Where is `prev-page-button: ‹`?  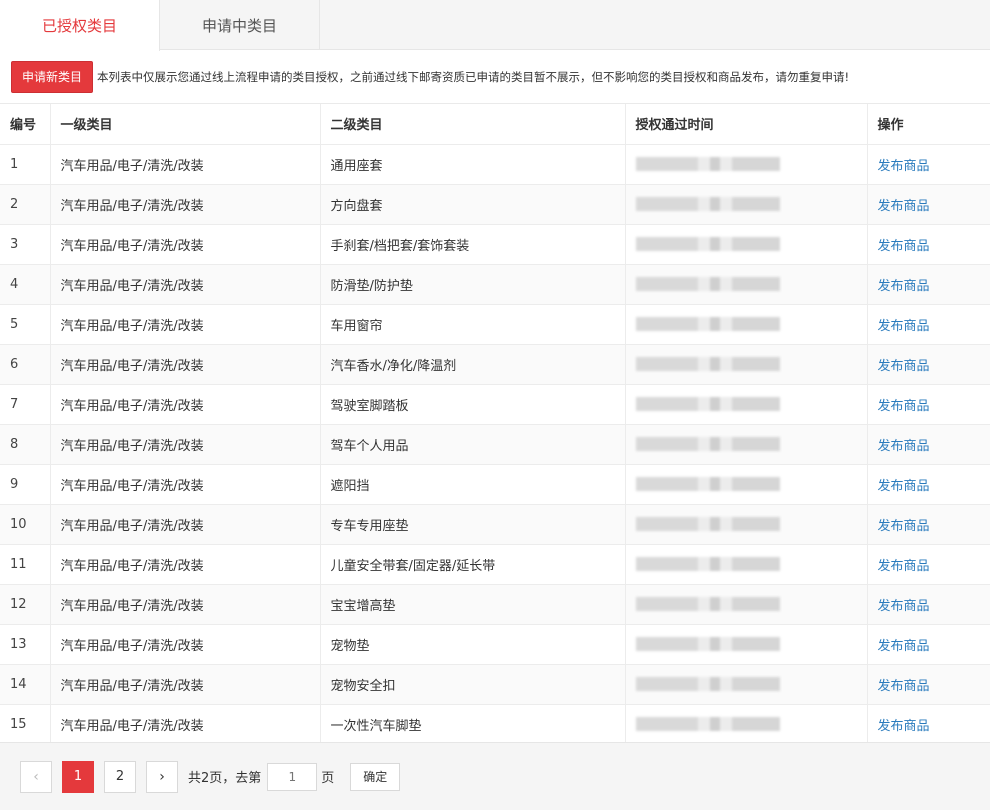
prev-page-button: ‹ is located at coordinates (36, 776).